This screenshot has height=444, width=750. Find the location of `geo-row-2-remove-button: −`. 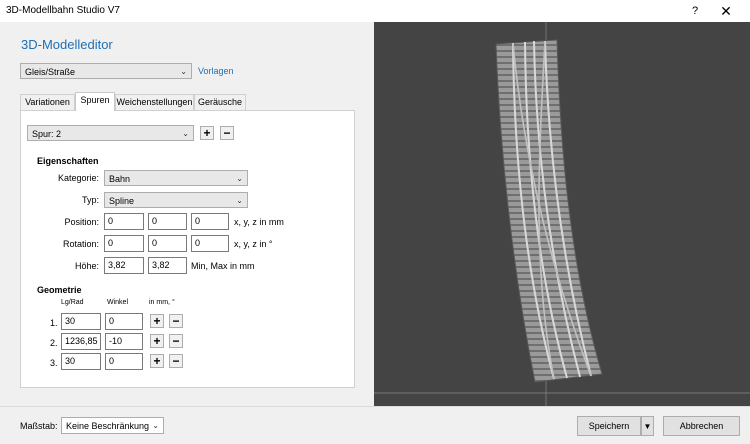

geo-row-2-remove-button: − is located at coordinates (176, 341).